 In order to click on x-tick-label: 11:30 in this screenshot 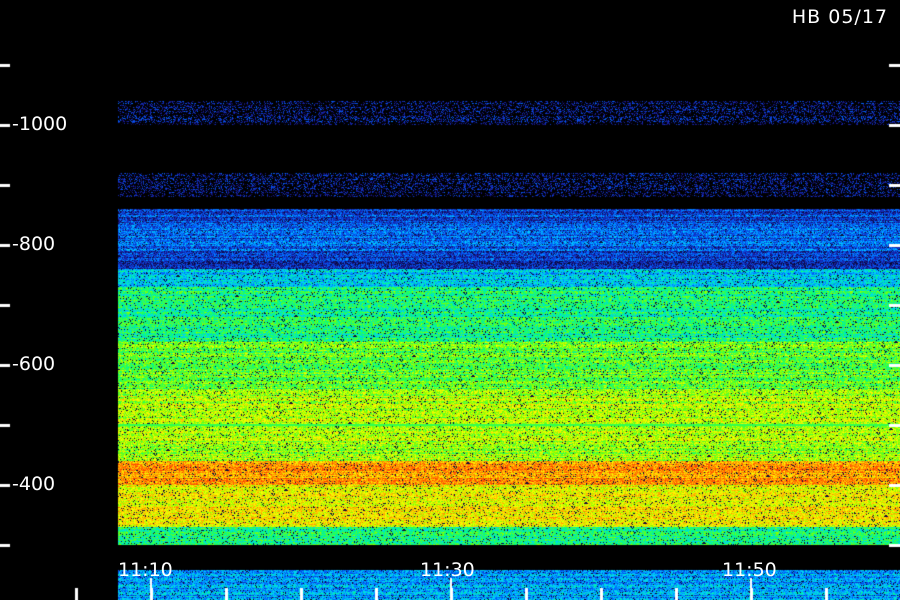, I will do `click(447, 570)`.